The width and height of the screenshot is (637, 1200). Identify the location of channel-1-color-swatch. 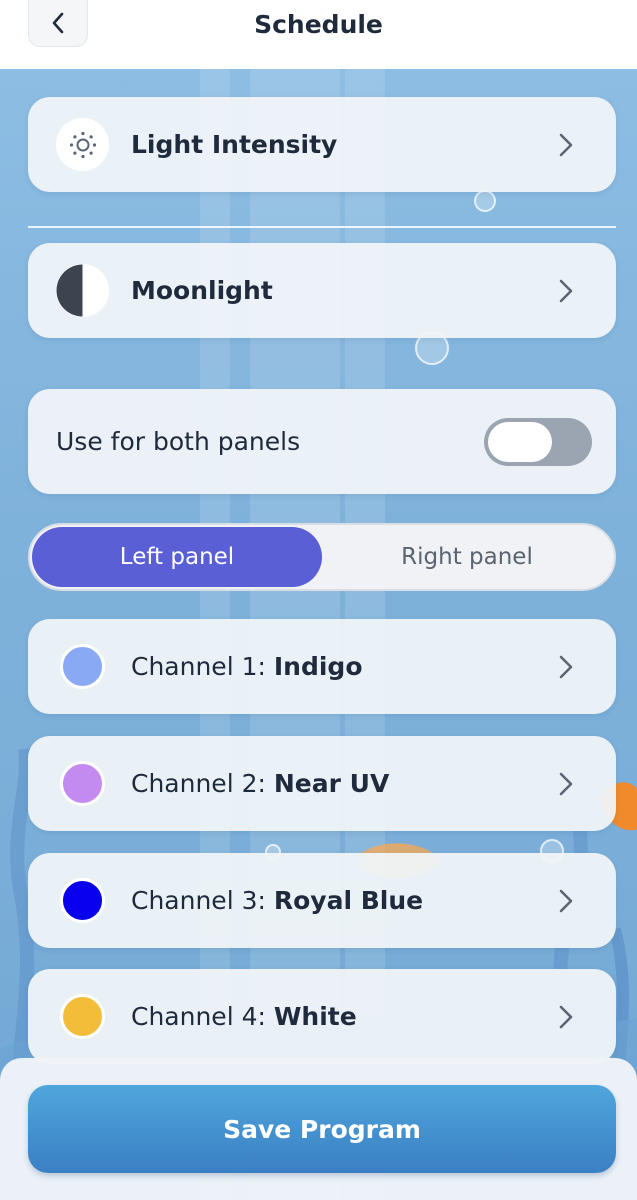
(82, 666).